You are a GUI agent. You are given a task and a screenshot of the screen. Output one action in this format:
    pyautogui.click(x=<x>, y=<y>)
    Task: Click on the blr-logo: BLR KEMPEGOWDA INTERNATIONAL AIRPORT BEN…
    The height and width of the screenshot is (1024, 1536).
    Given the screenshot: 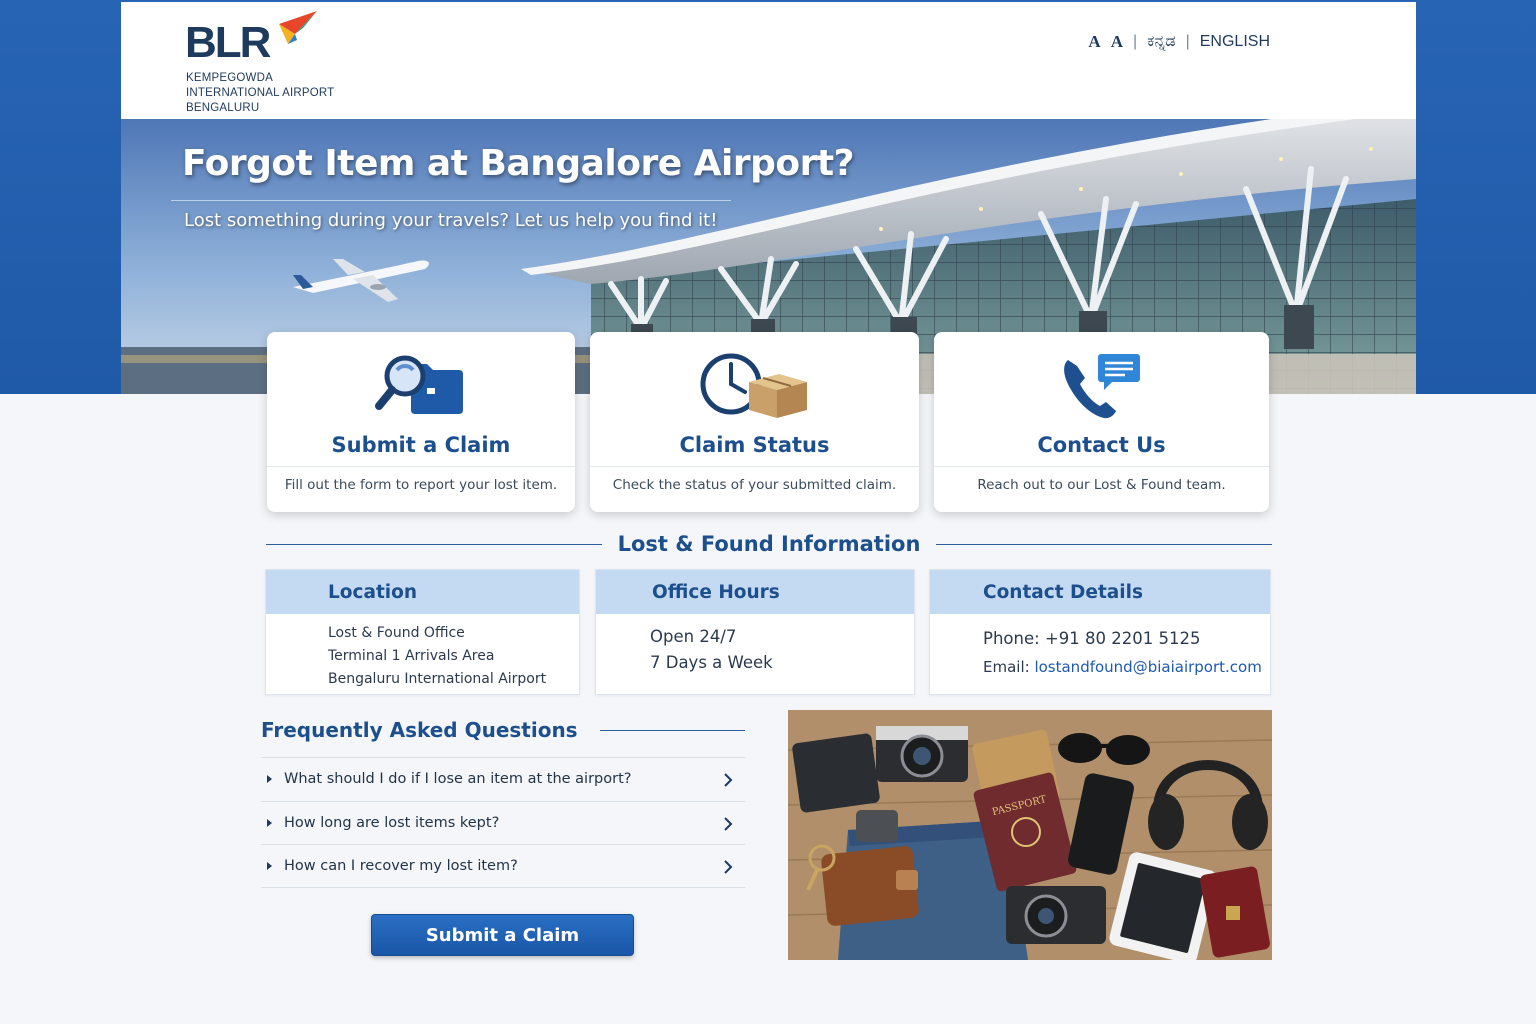 What is the action you would take?
    pyautogui.click(x=285, y=62)
    